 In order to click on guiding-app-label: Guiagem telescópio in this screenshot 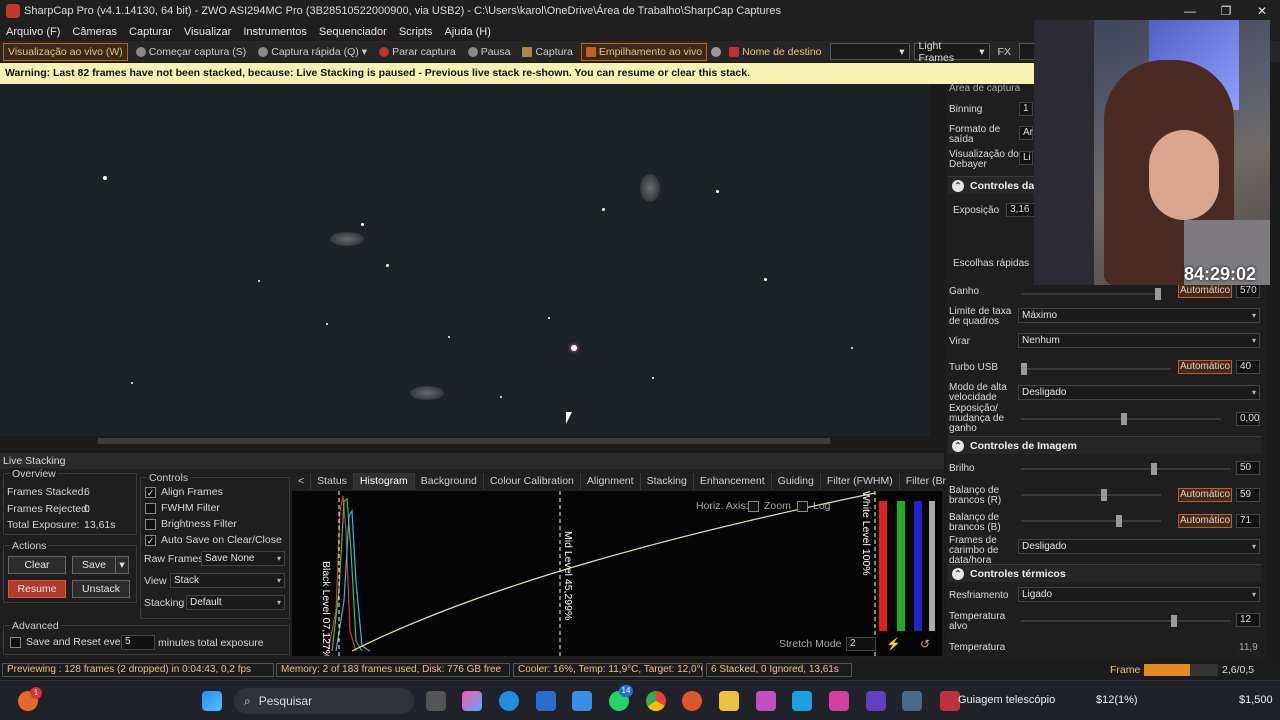, I will do `click(1006, 700)`.